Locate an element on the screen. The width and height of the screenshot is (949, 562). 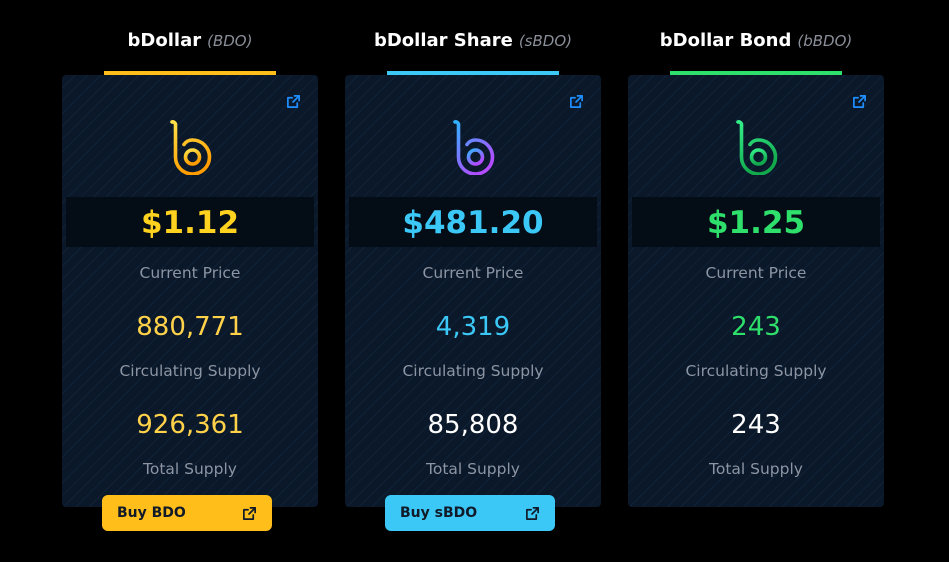
token-header: bDollar (BDO) is located at coordinates (190, 47).